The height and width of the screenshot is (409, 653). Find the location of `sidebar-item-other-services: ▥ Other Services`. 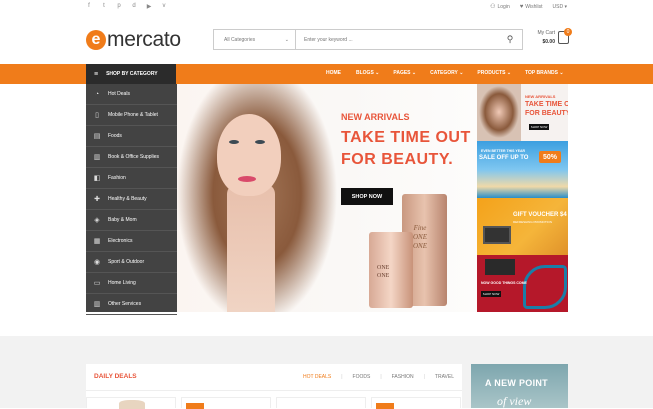

sidebar-item-other-services: ▥ Other Services is located at coordinates (131, 304).